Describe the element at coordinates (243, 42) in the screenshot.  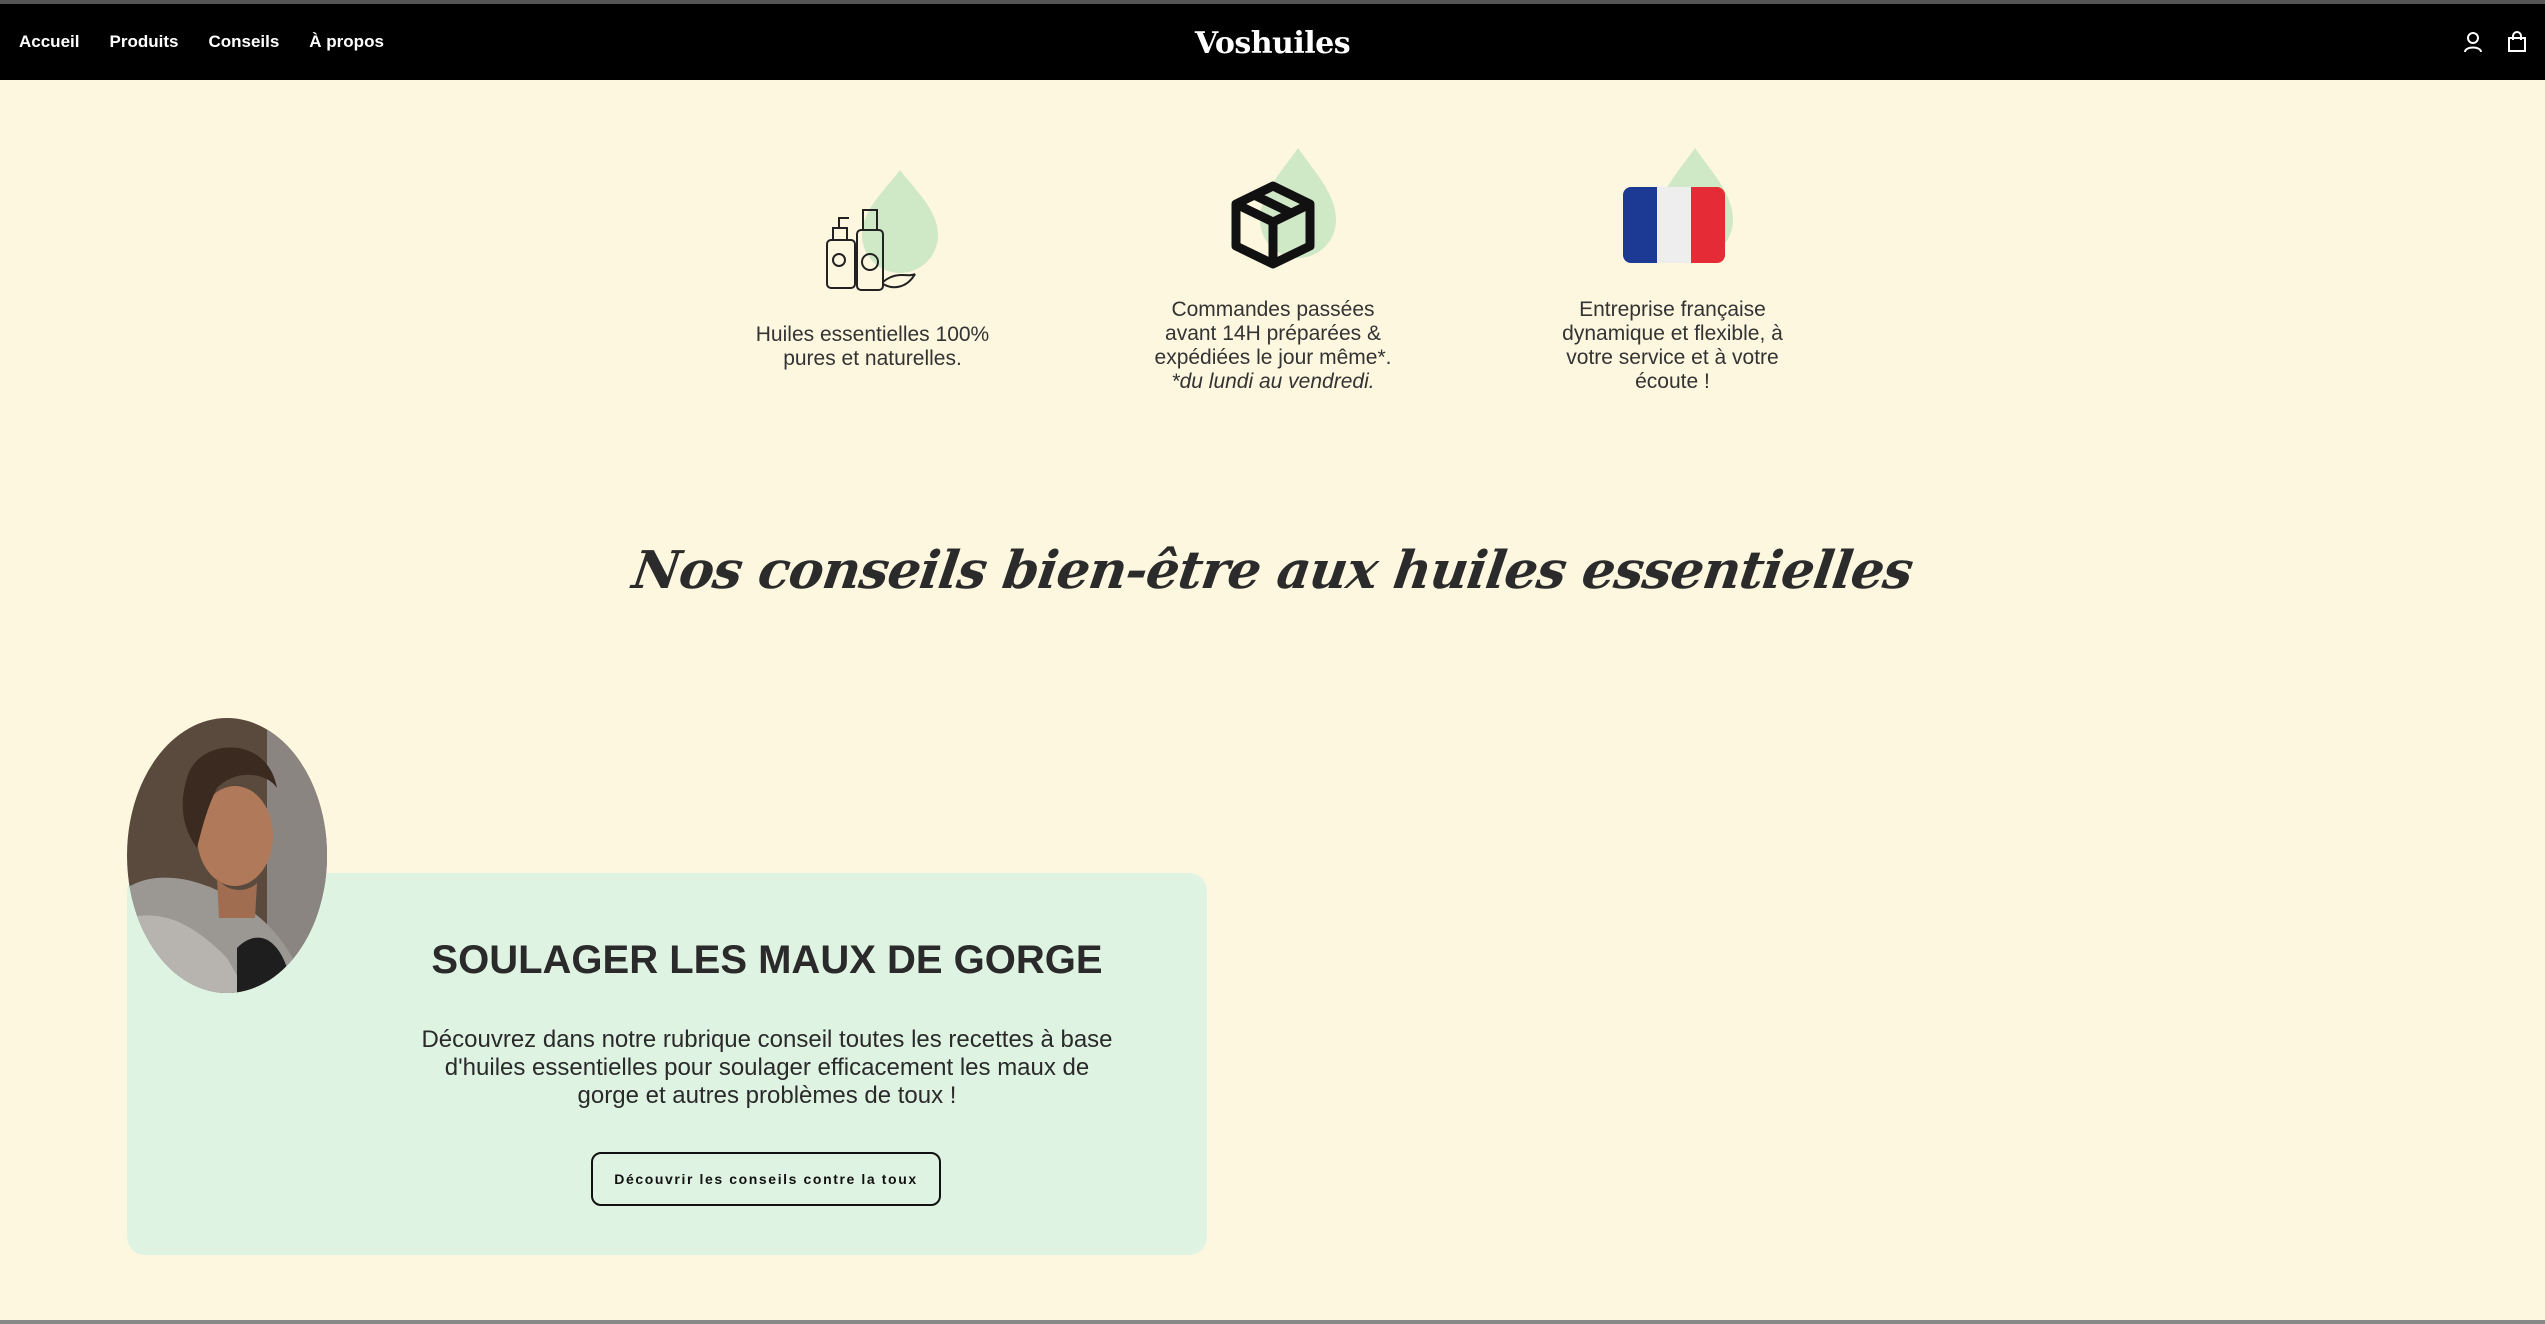
I see `nav-link-conseils: Conseils` at that location.